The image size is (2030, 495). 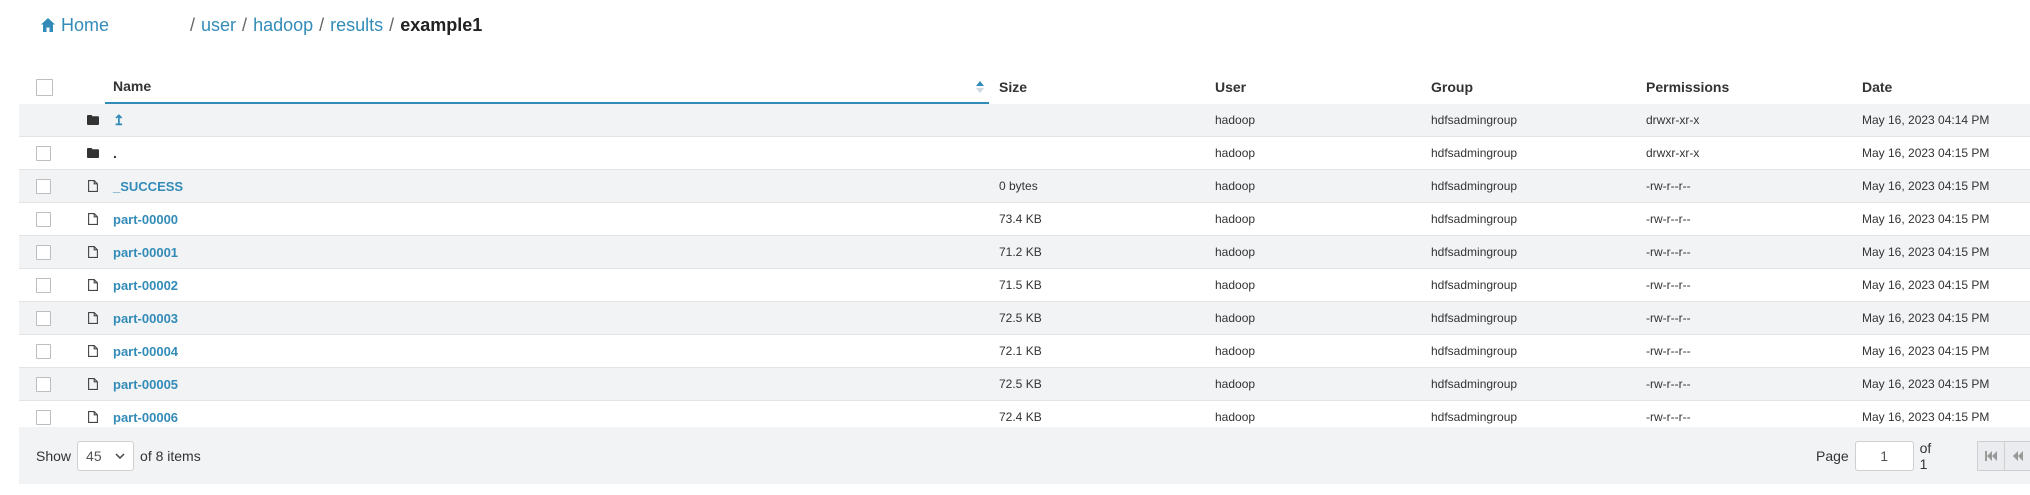 I want to click on file-size: 72.1 KB, so click(x=1020, y=351).